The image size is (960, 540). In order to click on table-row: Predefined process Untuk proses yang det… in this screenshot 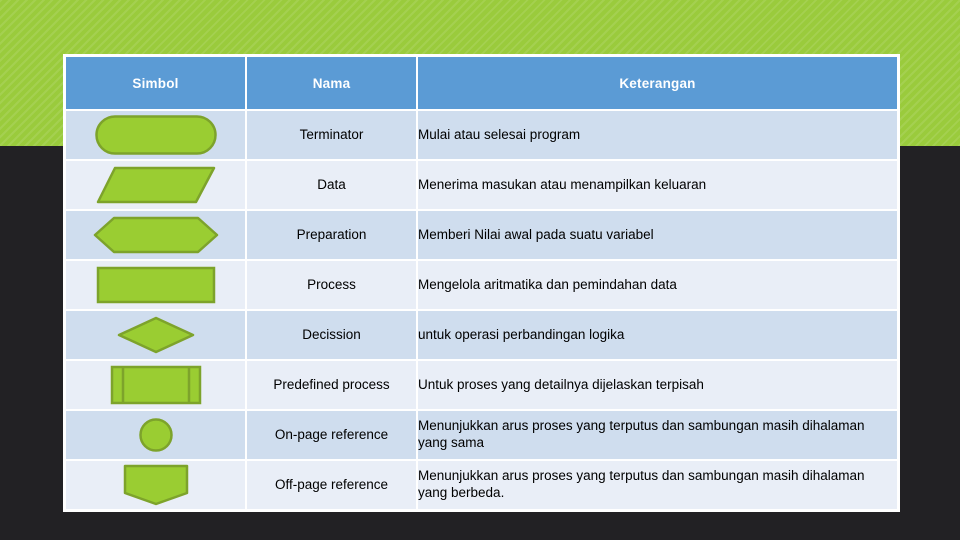, I will do `click(481, 385)`.